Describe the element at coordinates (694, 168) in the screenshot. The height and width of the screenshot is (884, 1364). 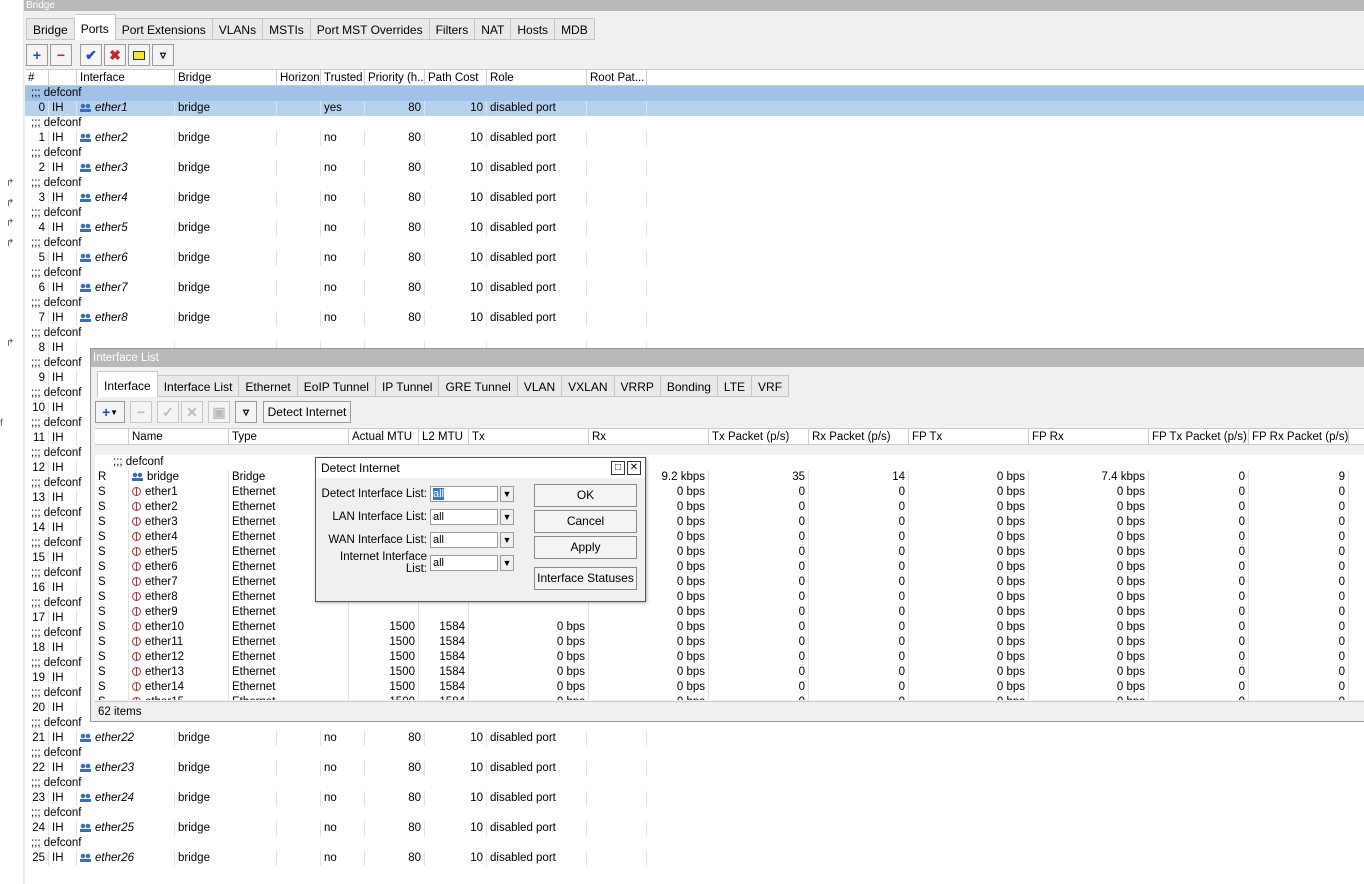
I see `table-row: 2 IH ether3 bridge no 80 10 disabled port` at that location.